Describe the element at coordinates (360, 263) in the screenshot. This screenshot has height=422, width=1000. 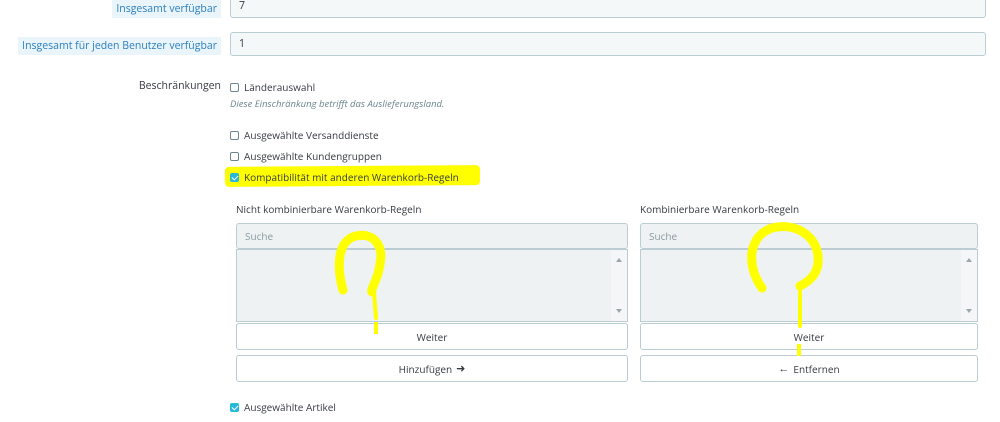
I see `left-question-mark-icon` at that location.